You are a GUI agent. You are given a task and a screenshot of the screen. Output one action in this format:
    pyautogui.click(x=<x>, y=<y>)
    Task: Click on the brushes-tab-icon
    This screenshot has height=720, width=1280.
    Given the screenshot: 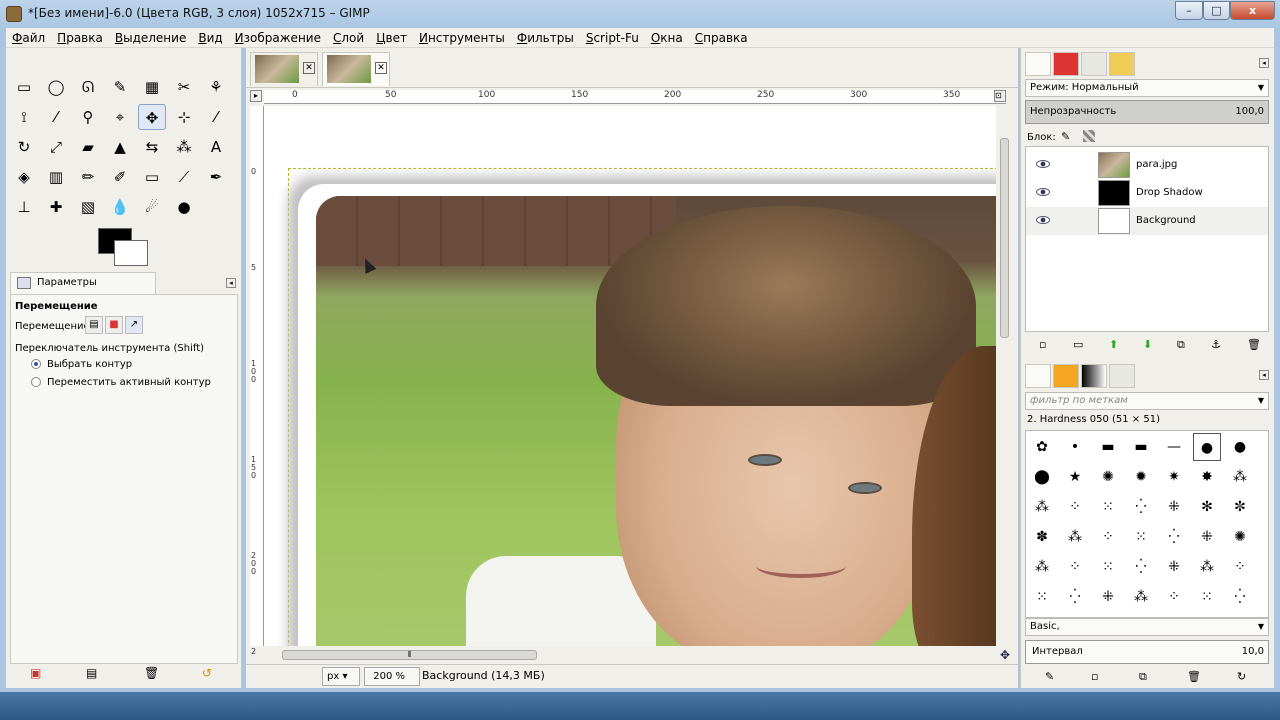 What is the action you would take?
    pyautogui.click(x=1038, y=376)
    